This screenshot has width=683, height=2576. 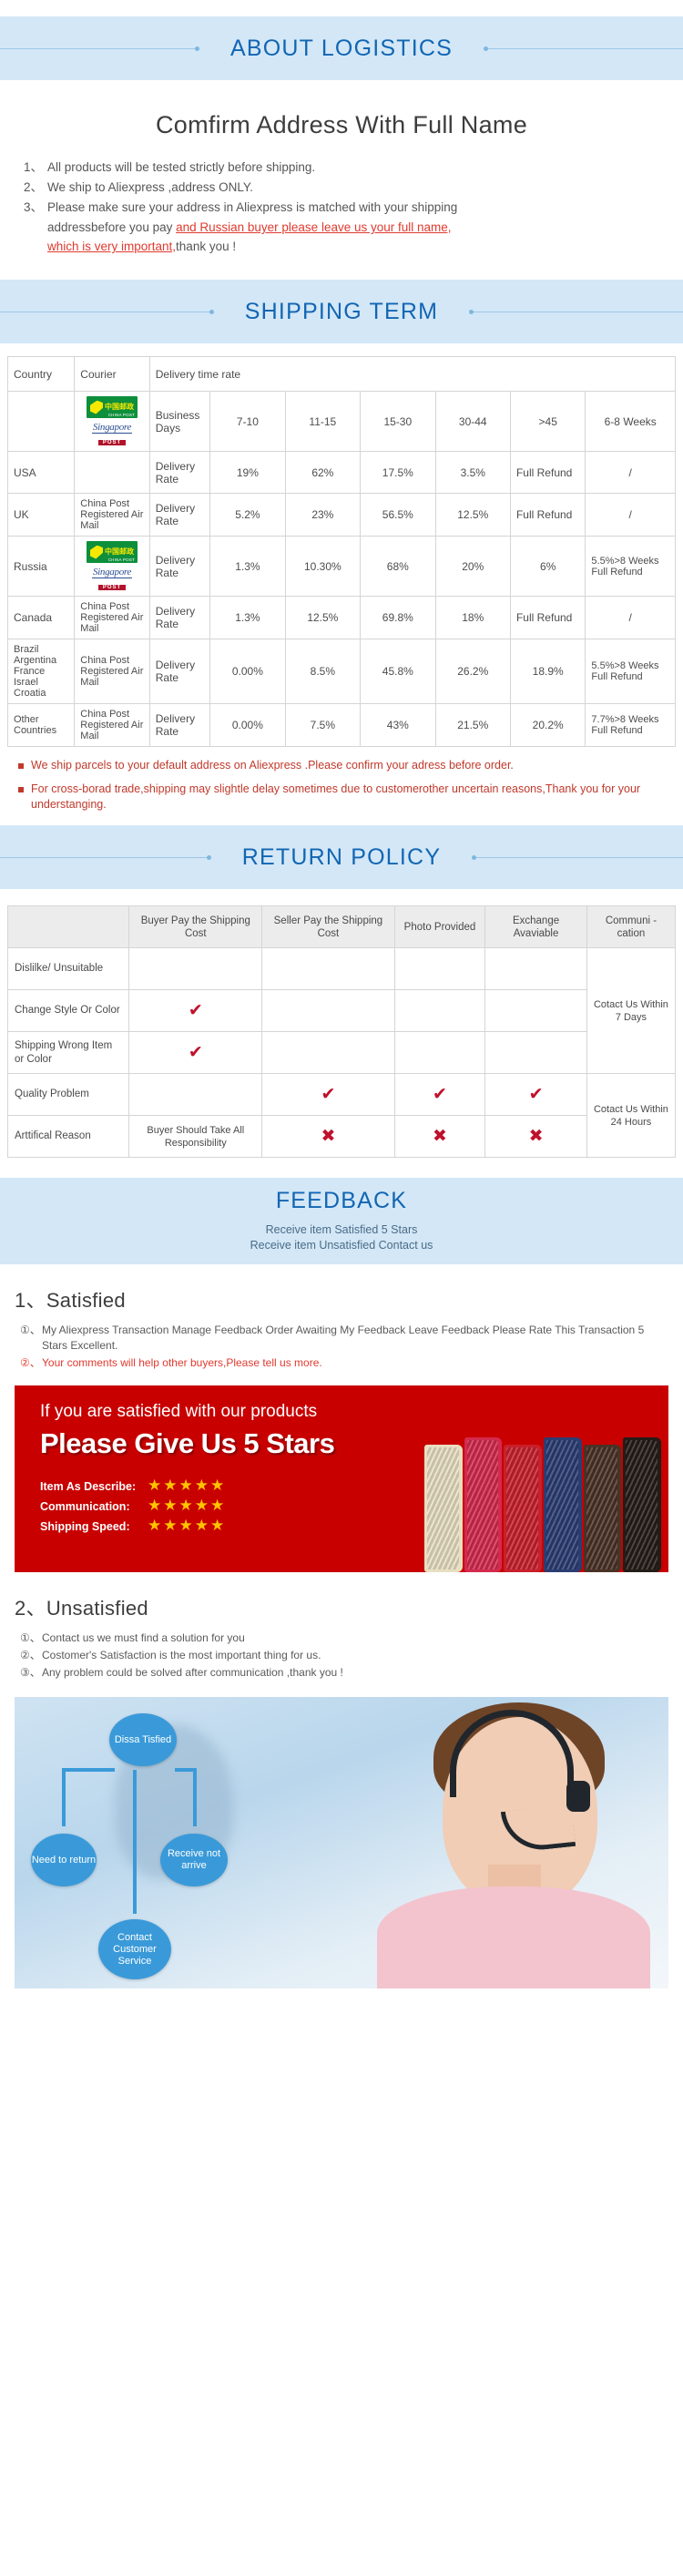 What do you see at coordinates (134, 1949) in the screenshot?
I see `flow-bubble-contact-customer-service: Contact Customer Service` at bounding box center [134, 1949].